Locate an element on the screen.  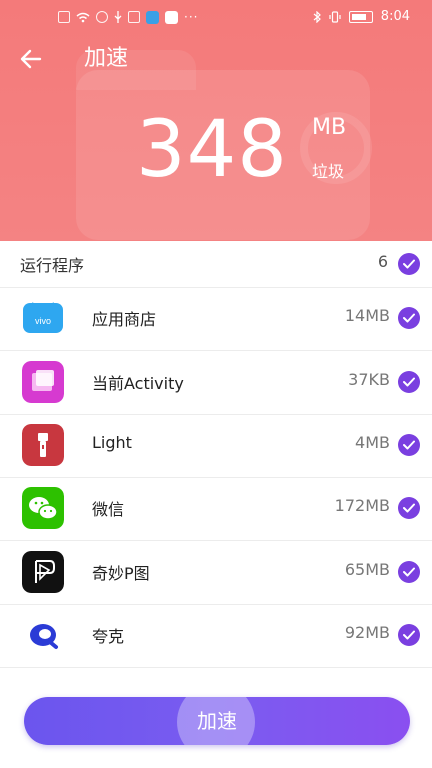
app-row-light: Light 4MB is located at coordinates (216, 446).